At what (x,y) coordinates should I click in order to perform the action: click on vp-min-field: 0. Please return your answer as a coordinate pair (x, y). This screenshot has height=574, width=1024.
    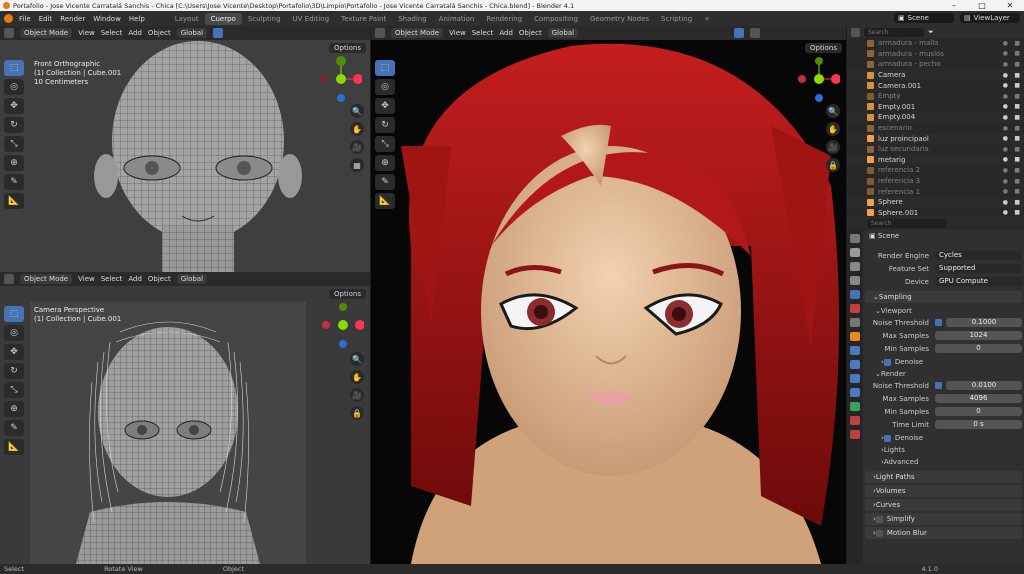
    Looking at the image, I should click on (978, 348).